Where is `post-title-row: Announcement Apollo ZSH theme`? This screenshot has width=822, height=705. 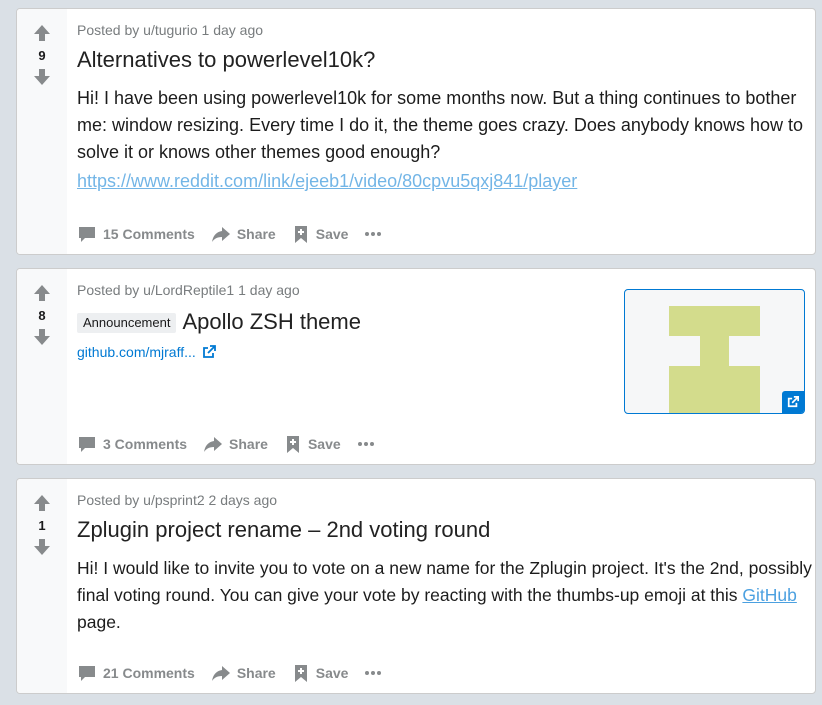 post-title-row: Announcement Apollo ZSH theme is located at coordinates (346, 322).